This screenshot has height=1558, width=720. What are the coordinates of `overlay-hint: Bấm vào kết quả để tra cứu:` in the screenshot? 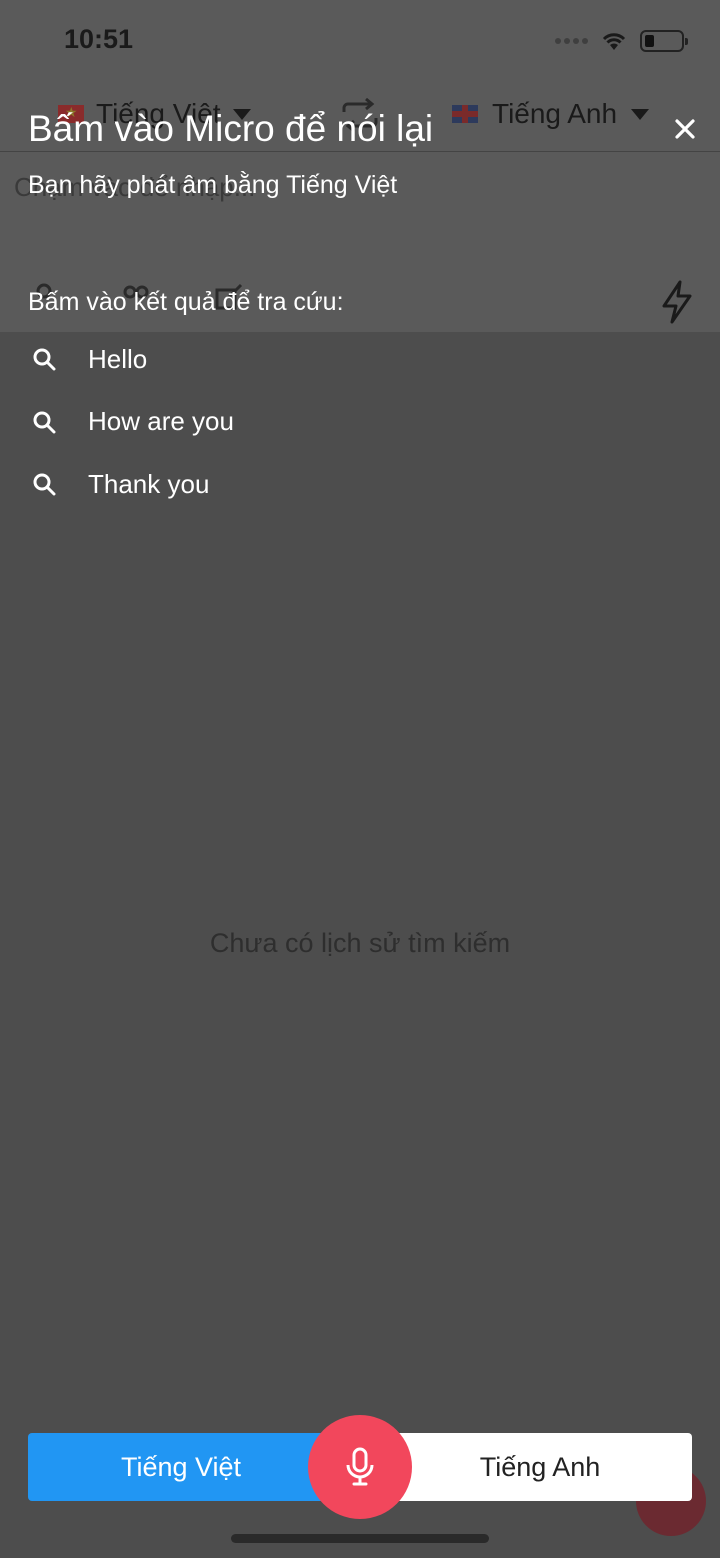 It's located at (186, 302).